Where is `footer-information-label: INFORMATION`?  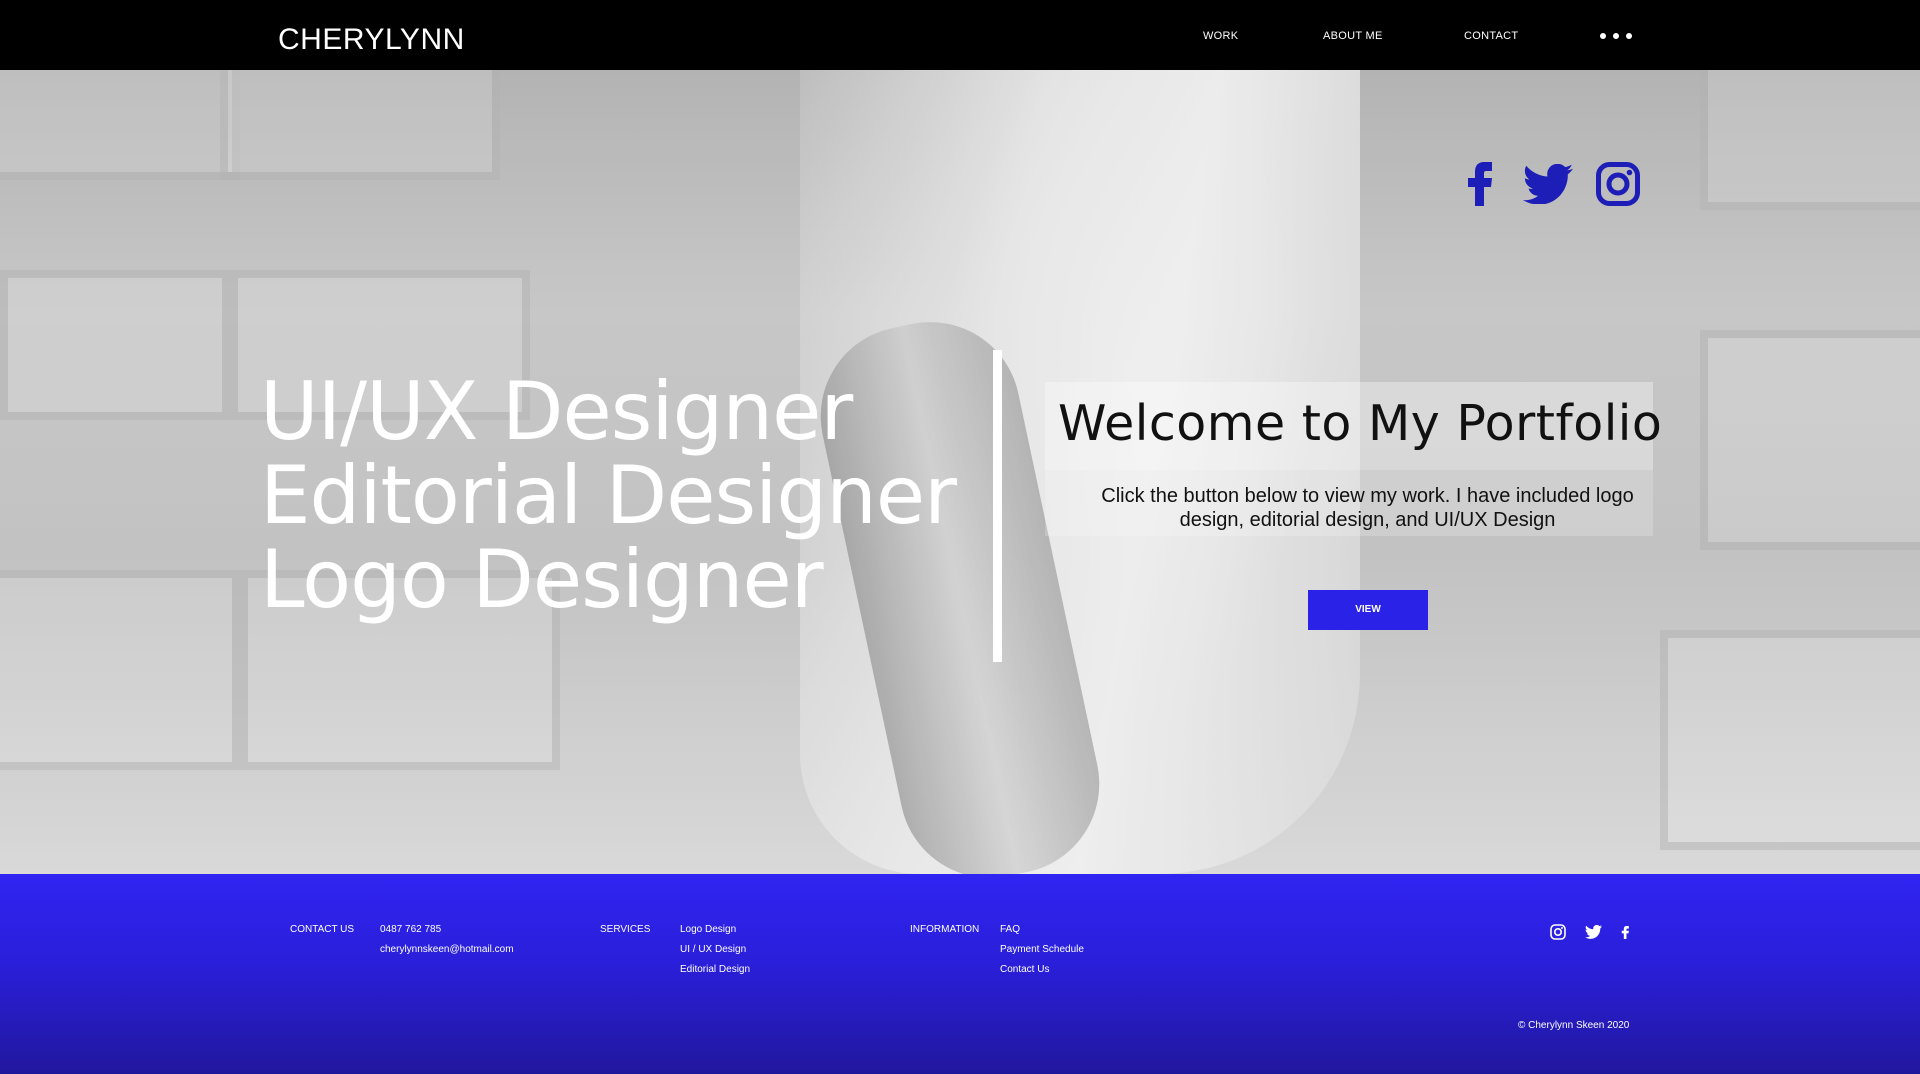 footer-information-label: INFORMATION is located at coordinates (945, 929).